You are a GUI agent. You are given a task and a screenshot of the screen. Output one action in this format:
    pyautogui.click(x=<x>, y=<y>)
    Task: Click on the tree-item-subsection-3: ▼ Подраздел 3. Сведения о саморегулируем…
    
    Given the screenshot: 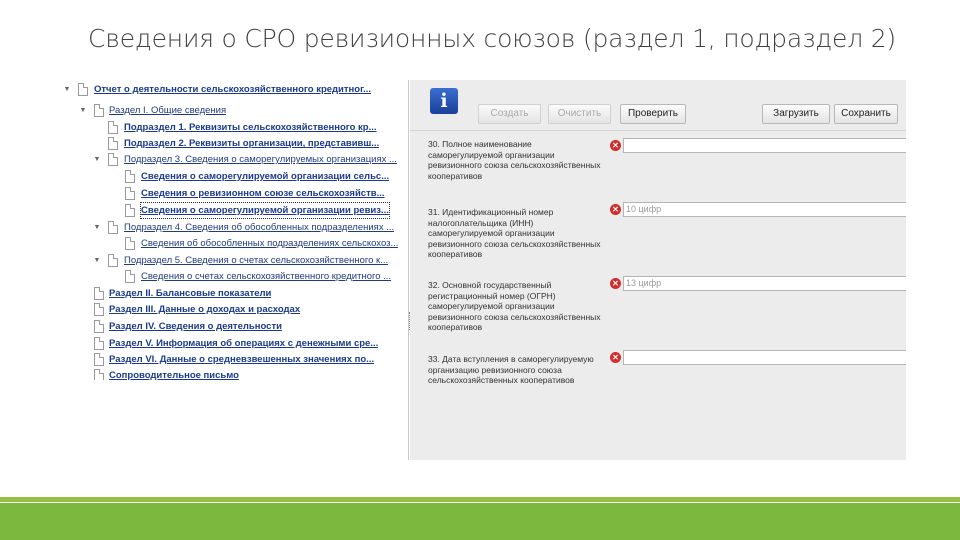 What is the action you would take?
    pyautogui.click(x=235, y=159)
    